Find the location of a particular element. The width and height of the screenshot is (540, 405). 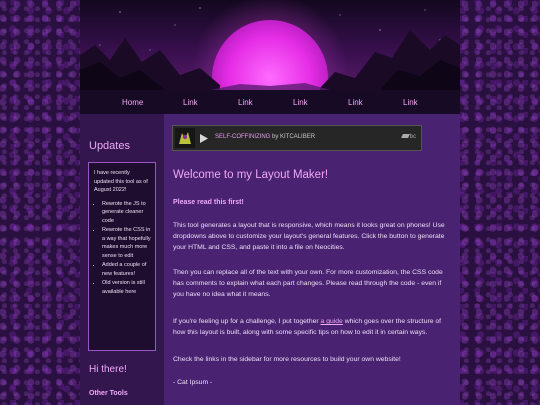

page-title: Welcome to my Layout Maker! is located at coordinates (251, 175).